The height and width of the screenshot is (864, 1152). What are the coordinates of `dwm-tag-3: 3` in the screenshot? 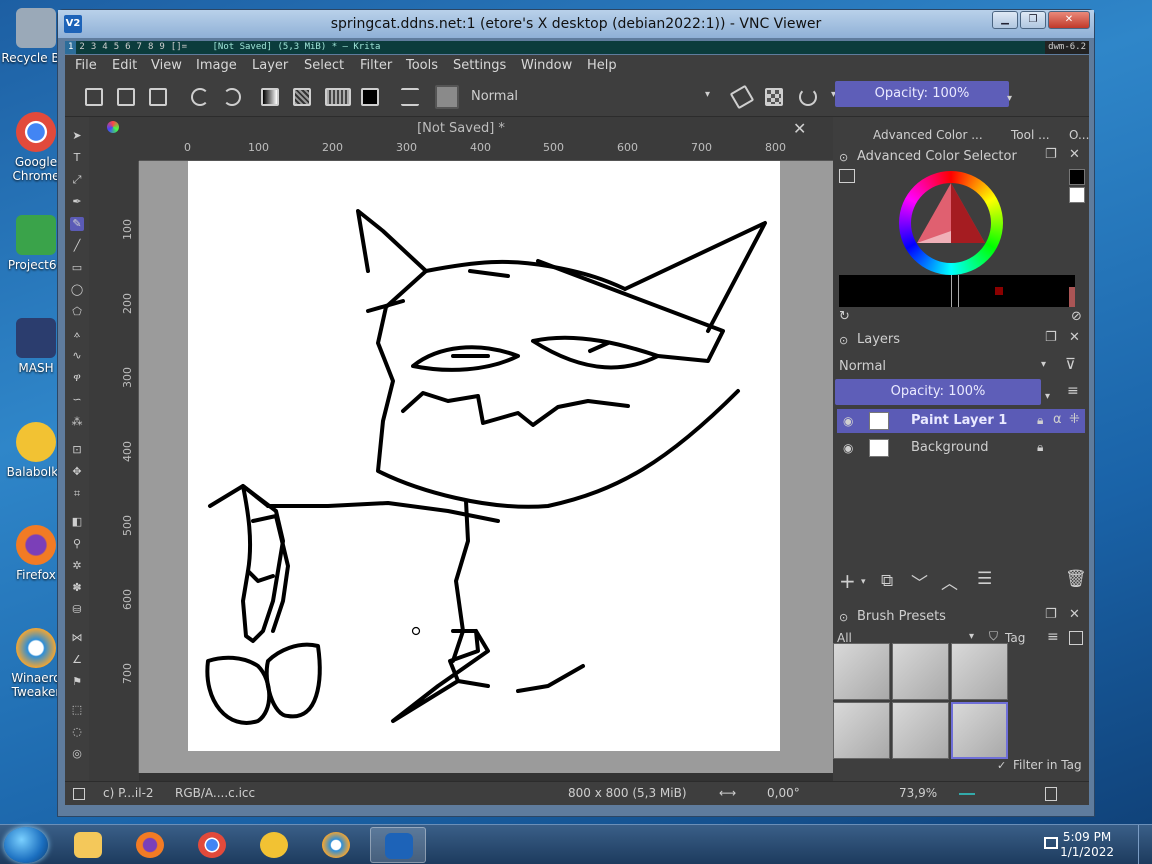 It's located at (93, 47).